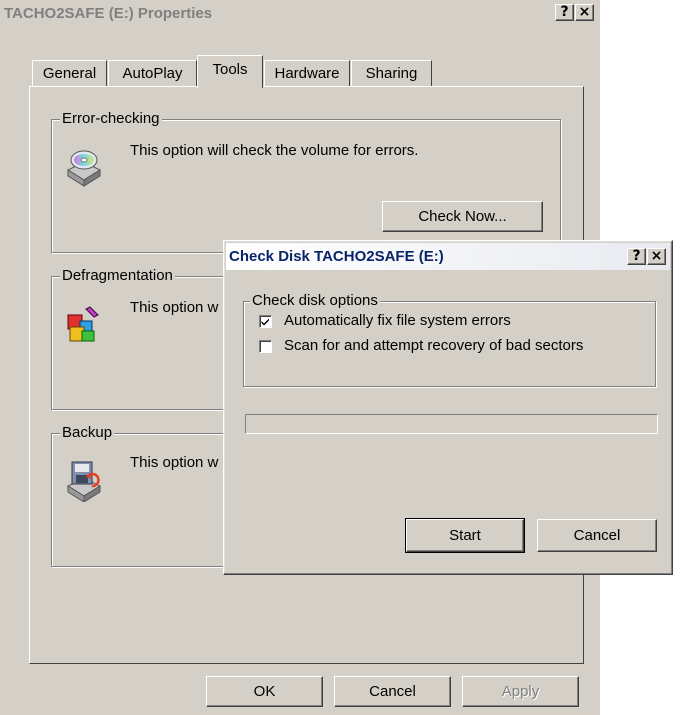 The height and width of the screenshot is (715, 683). What do you see at coordinates (597, 535) in the screenshot?
I see `check-disk-cancel-button: Cancel` at bounding box center [597, 535].